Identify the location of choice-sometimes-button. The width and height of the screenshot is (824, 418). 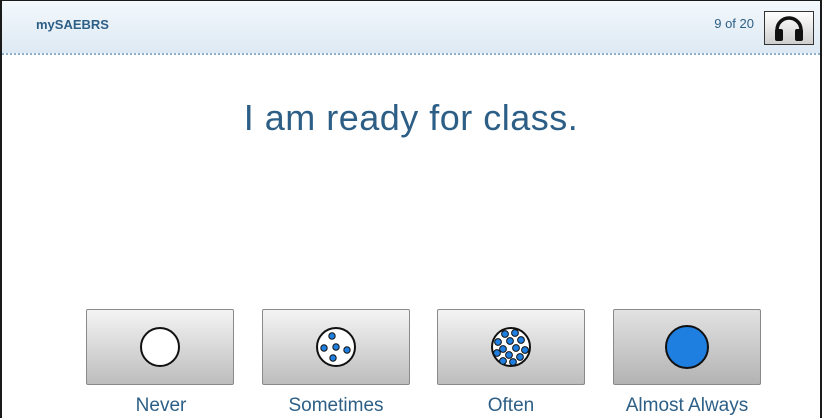
(336, 347).